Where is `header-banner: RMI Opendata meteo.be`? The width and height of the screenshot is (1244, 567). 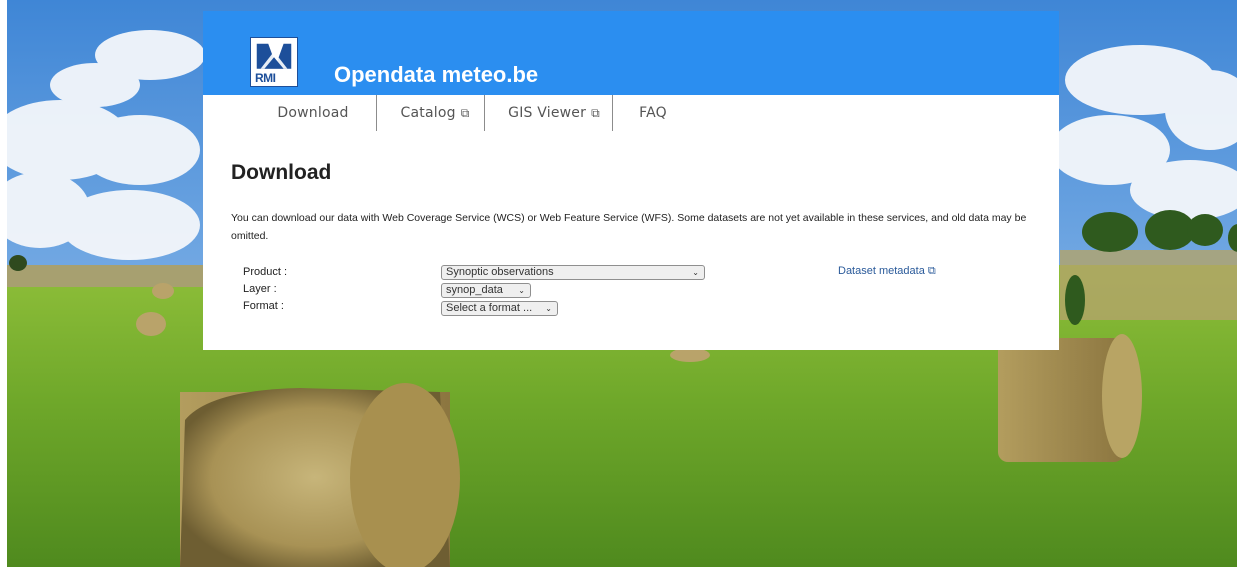
header-banner: RMI Opendata meteo.be is located at coordinates (631, 53).